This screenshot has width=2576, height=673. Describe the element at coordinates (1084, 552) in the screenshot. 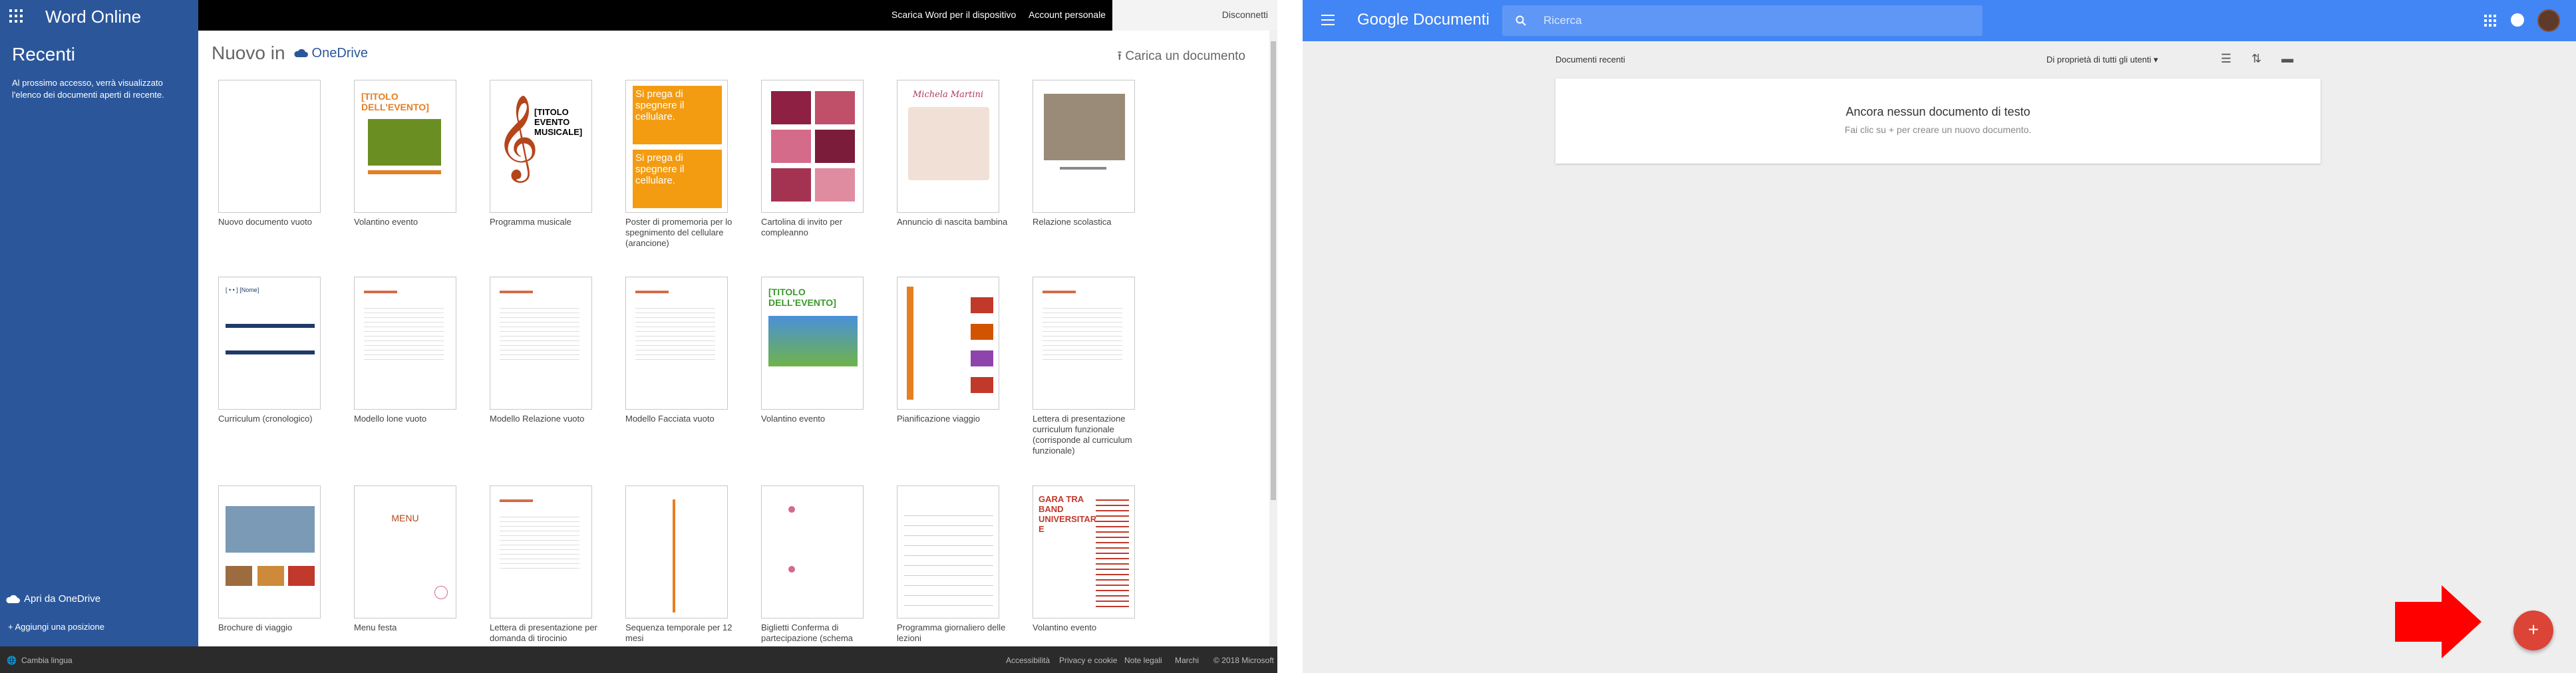

I see `template-thumbnail: GARA TRA BAND UNIVERSITARI E` at that location.